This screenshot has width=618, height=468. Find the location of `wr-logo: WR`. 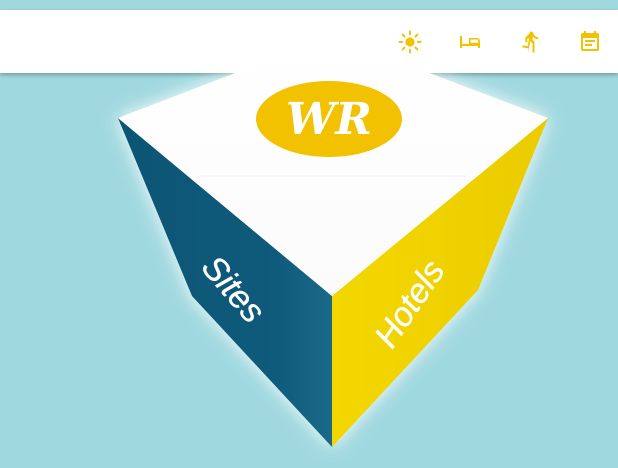

wr-logo: WR is located at coordinates (329, 119).